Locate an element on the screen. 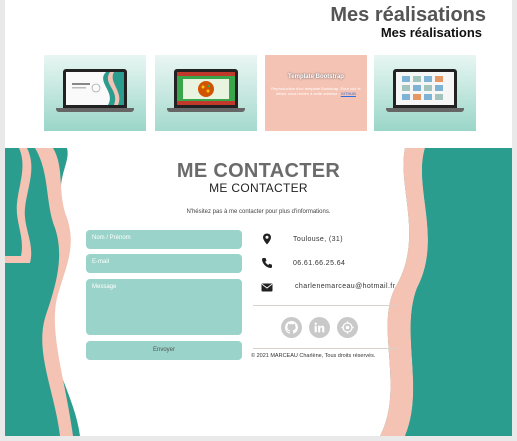 The image size is (517, 441). map-marker-icon is located at coordinates (267, 239).